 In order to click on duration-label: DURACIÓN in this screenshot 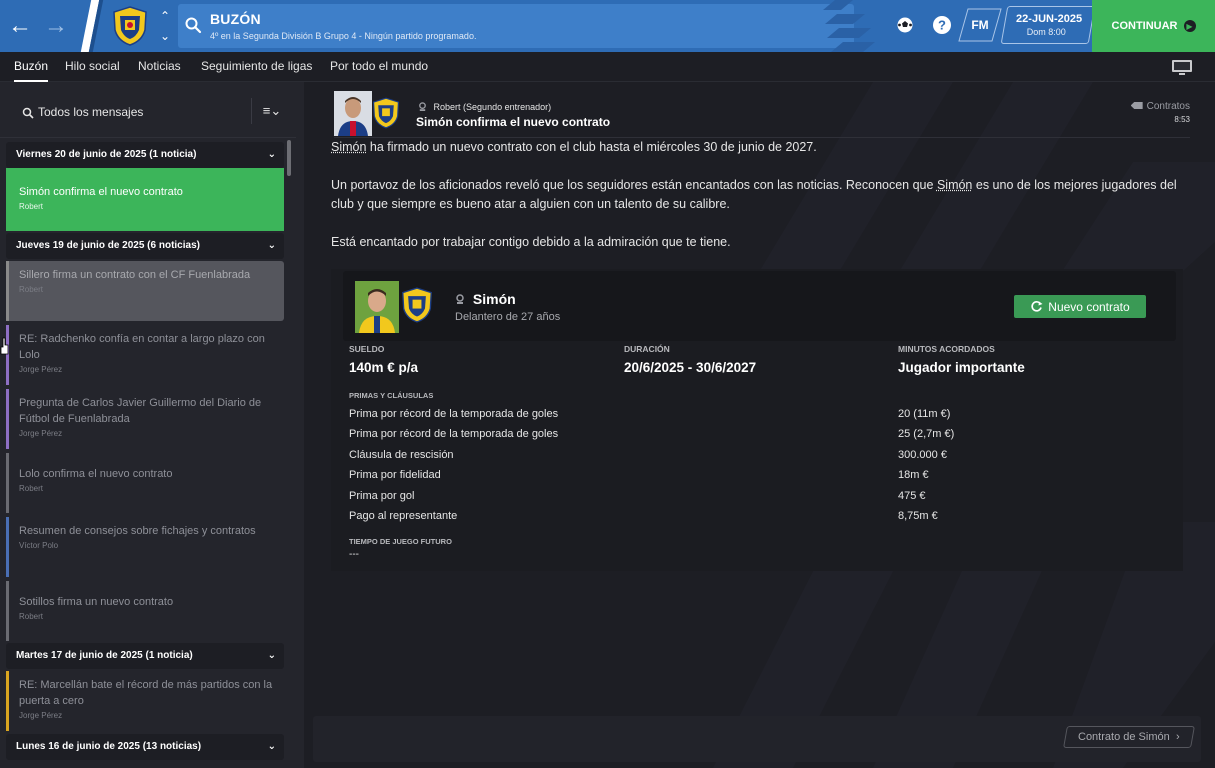, I will do `click(647, 349)`.